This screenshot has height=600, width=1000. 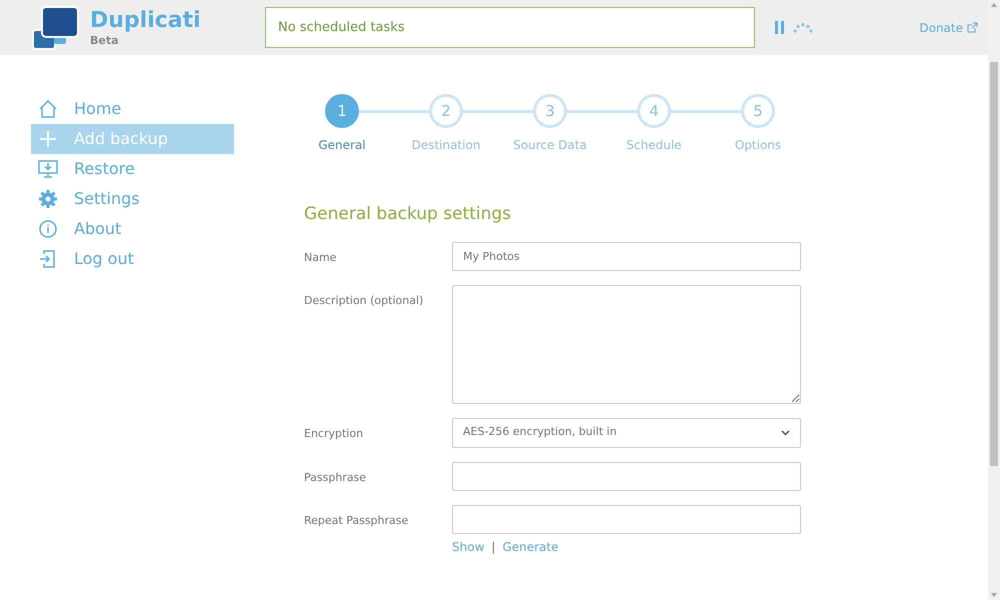 What do you see at coordinates (132, 169) in the screenshot?
I see `sidebar-item: Restore` at bounding box center [132, 169].